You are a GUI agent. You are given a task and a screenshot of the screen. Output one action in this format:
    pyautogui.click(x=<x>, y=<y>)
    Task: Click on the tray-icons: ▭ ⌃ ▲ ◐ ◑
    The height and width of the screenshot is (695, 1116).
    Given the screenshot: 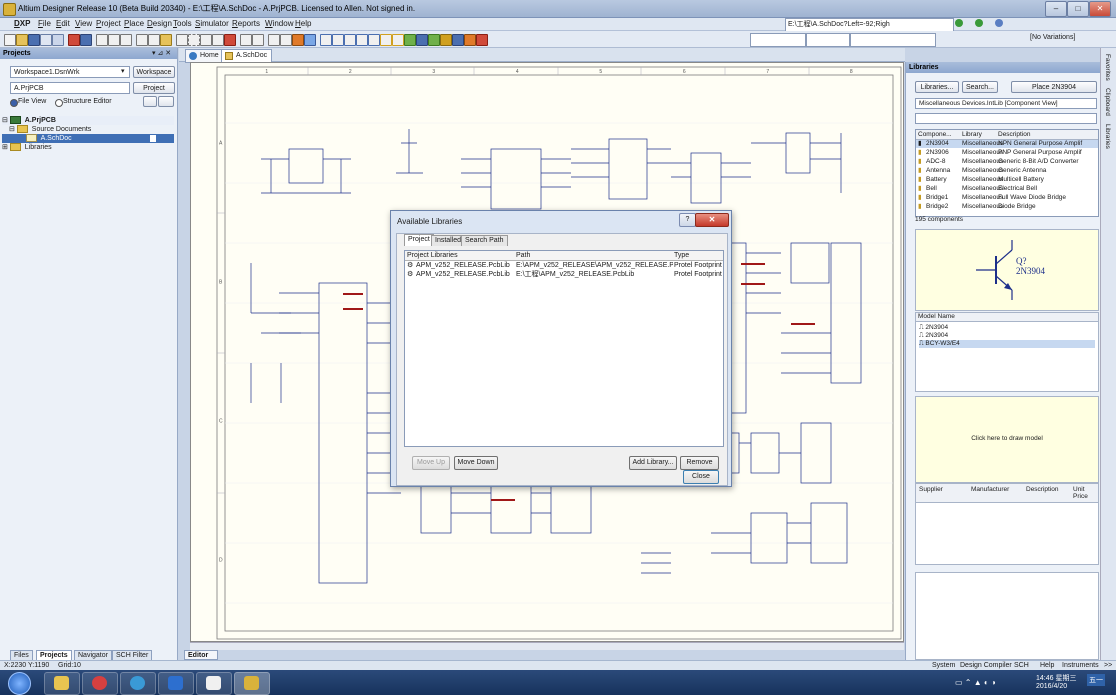 What is the action you would take?
    pyautogui.click(x=975, y=682)
    